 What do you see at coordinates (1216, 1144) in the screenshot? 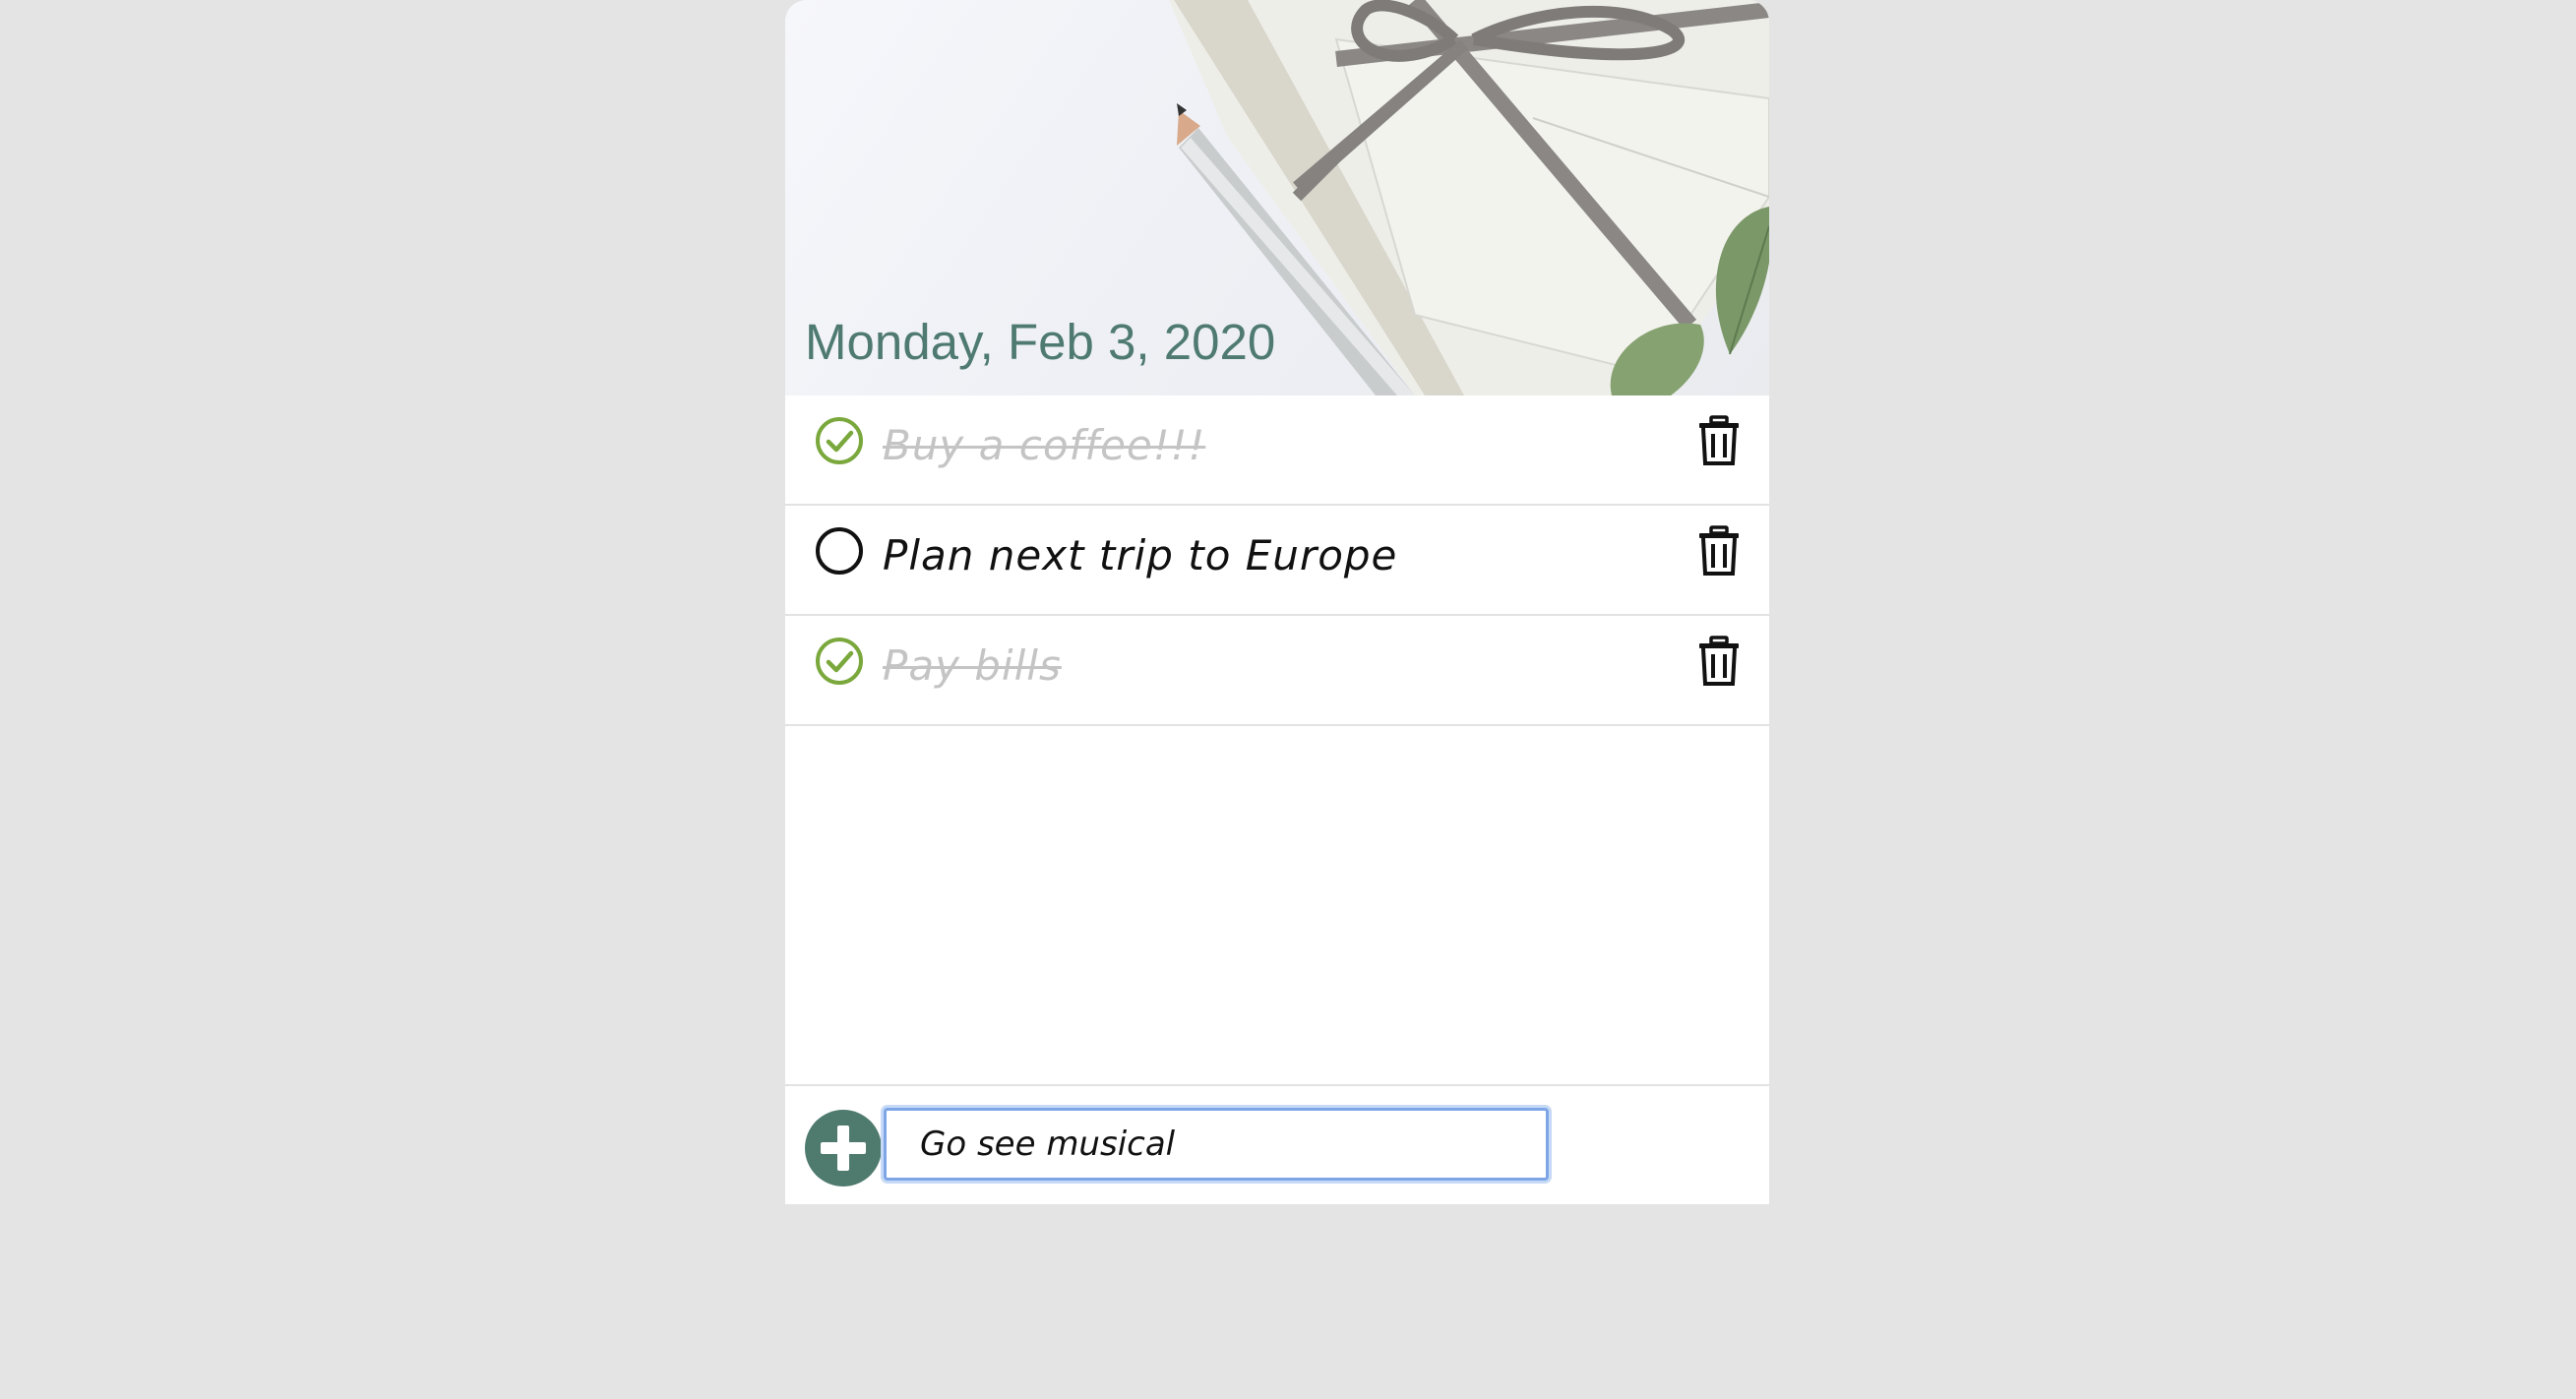
I see `new-task-input` at bounding box center [1216, 1144].